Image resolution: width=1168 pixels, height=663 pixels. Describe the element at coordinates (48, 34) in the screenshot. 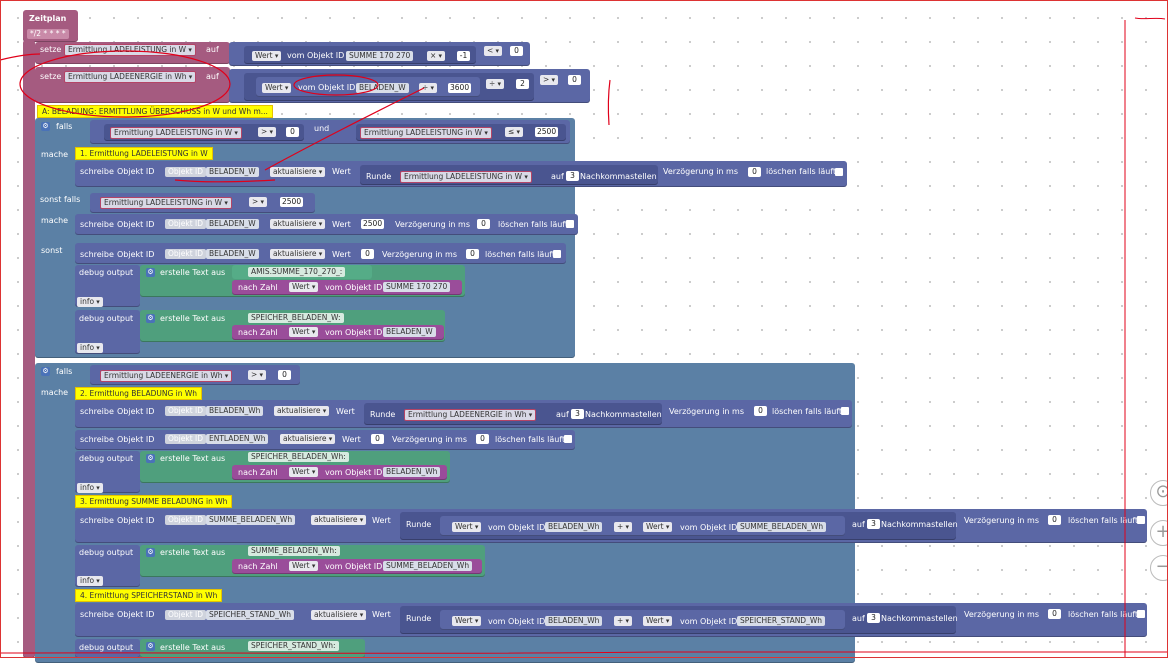

I see `cron-field: */2 * * * *` at that location.